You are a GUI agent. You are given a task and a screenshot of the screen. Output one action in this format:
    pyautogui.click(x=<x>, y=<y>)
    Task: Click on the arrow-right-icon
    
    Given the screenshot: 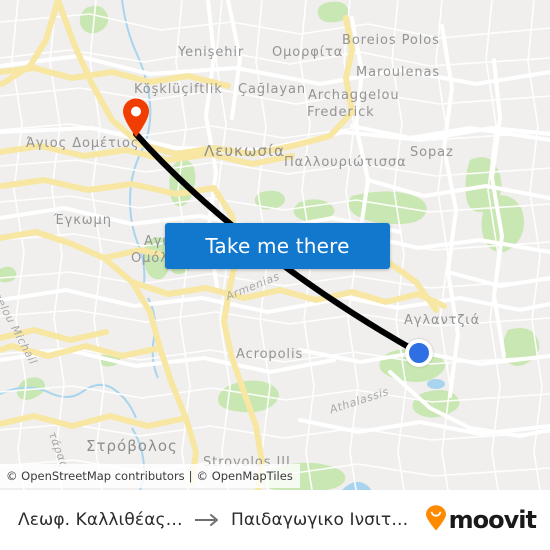 What is the action you would take?
    pyautogui.click(x=207, y=520)
    